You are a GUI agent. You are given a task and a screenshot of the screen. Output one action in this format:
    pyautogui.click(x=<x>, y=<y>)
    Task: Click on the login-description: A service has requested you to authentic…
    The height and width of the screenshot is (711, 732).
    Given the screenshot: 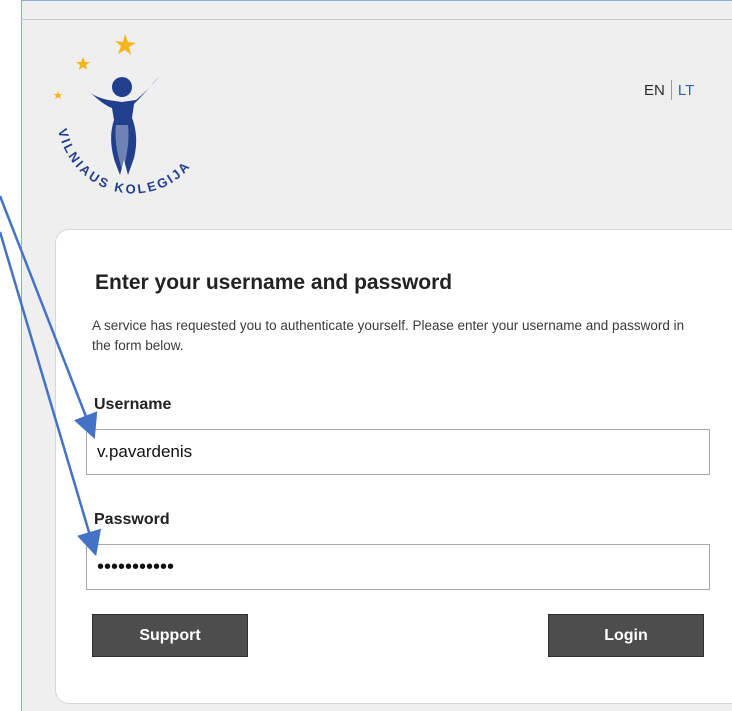 What is the action you would take?
    pyautogui.click(x=388, y=335)
    